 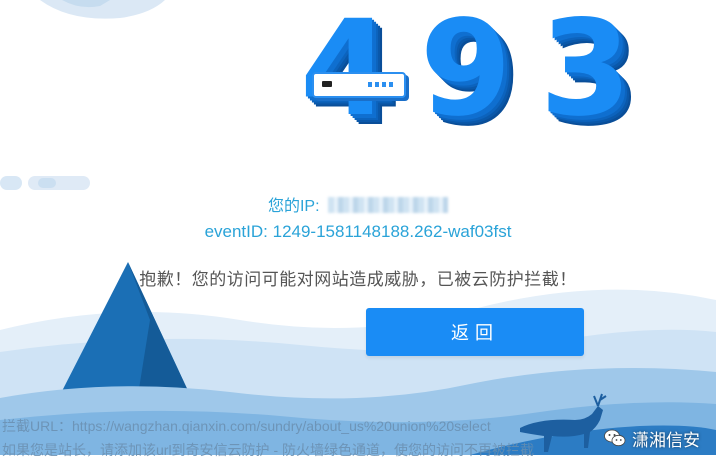 I want to click on watermark-text: 潇湘信安, so click(x=666, y=440).